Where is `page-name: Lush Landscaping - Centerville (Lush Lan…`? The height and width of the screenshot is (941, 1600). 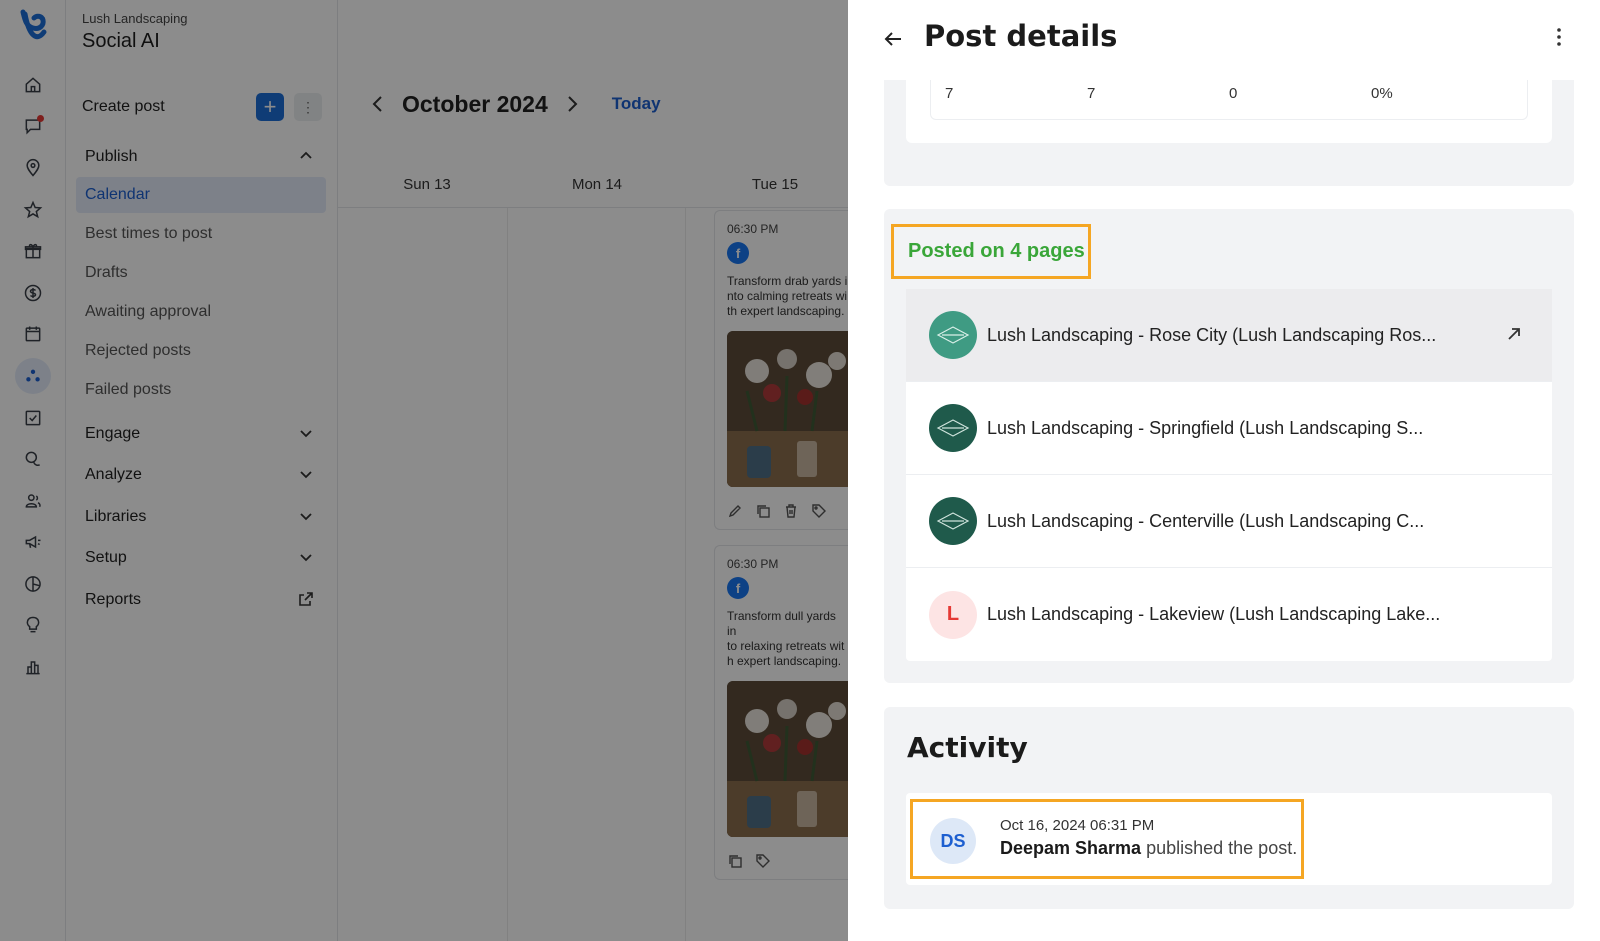 page-name: Lush Landscaping - Centerville (Lush Lan… is located at coordinates (1206, 520).